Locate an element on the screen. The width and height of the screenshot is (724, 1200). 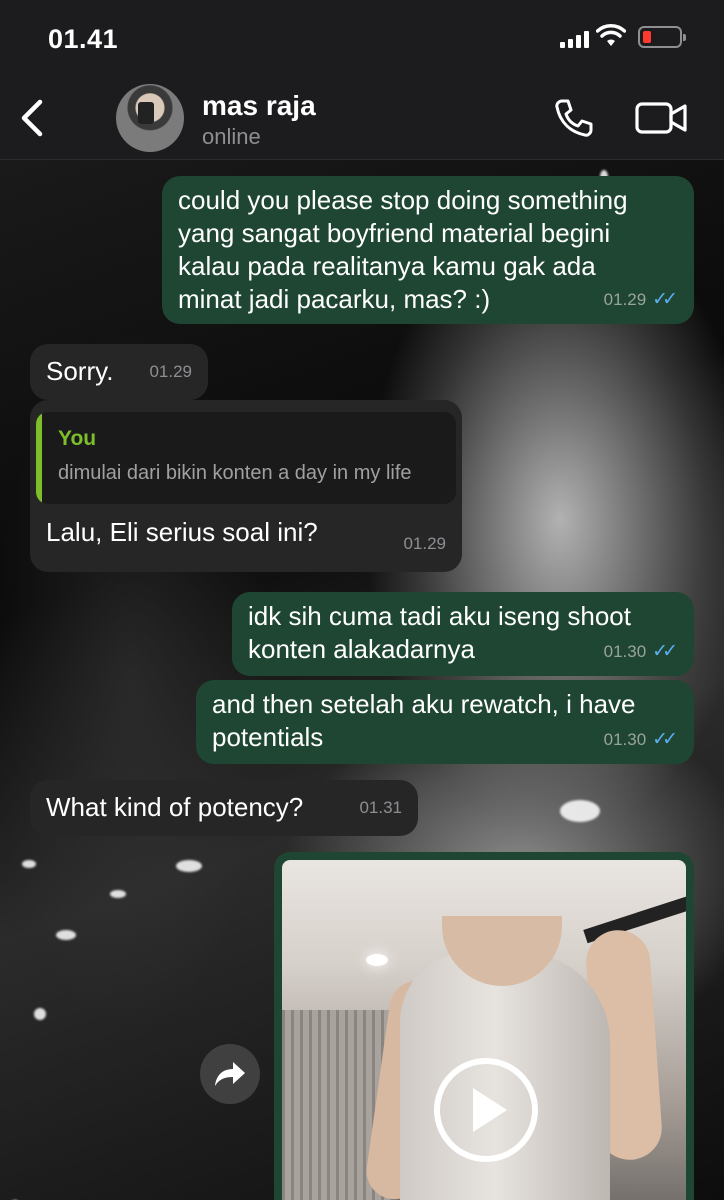
message-meta: 01.29 ✓✓ is located at coordinates (641, 299).